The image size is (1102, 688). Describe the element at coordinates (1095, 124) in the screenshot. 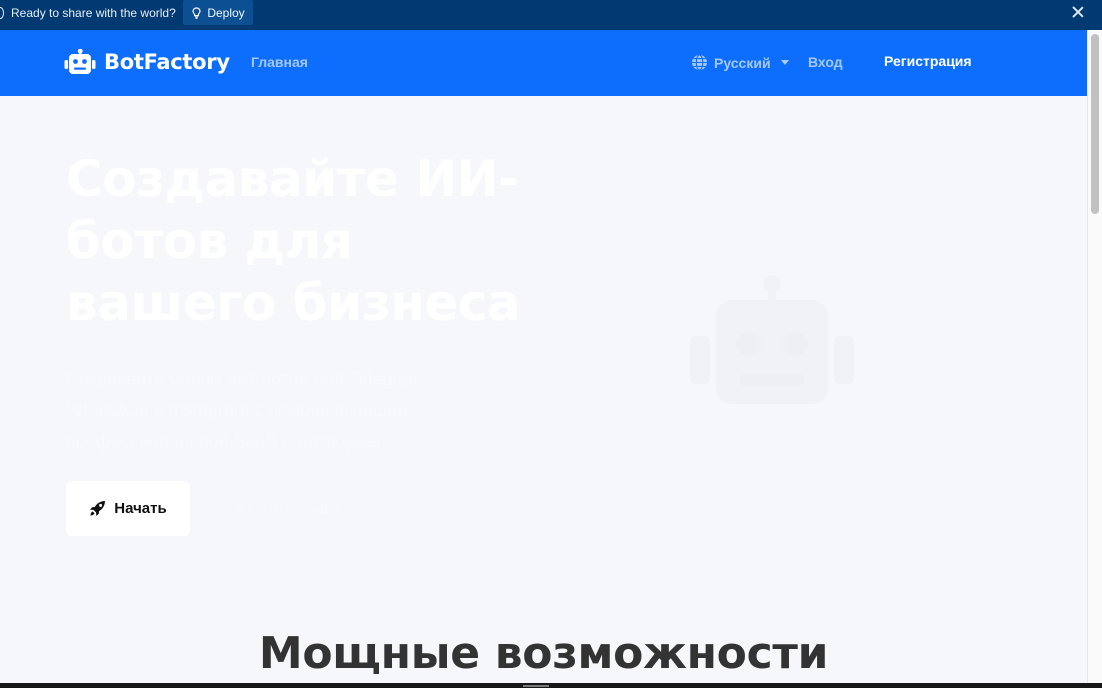

I see `scrollbar-thumb` at that location.